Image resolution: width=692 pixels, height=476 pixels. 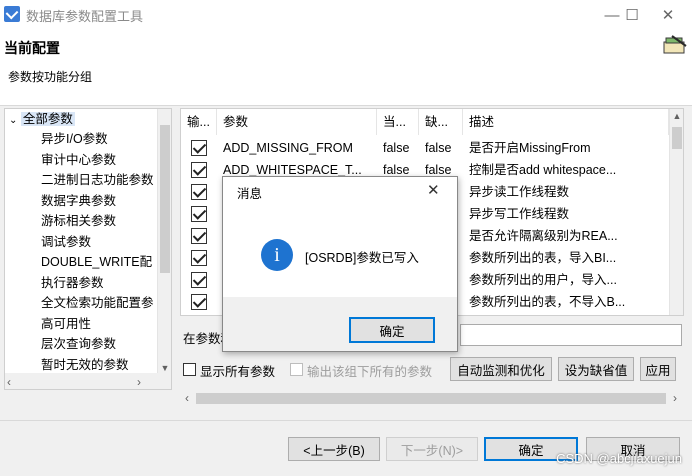 What do you see at coordinates (66, 324) in the screenshot?
I see `tree-item: 高可用性` at bounding box center [66, 324].